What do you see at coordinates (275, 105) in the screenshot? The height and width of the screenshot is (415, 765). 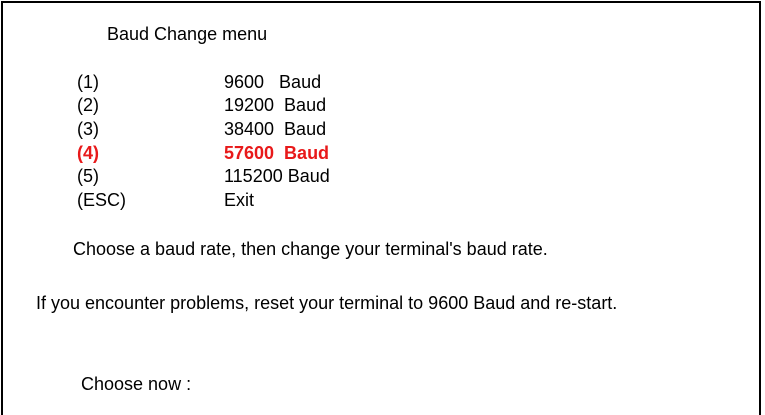 I see `menu-item-label: 19200 Baud` at bounding box center [275, 105].